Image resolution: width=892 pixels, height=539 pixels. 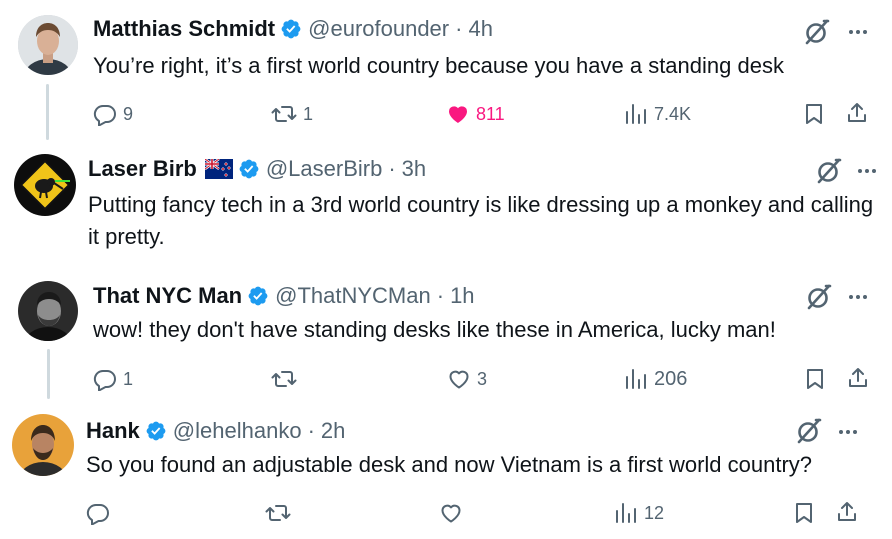 I want to click on views-button: 206, so click(x=655, y=379).